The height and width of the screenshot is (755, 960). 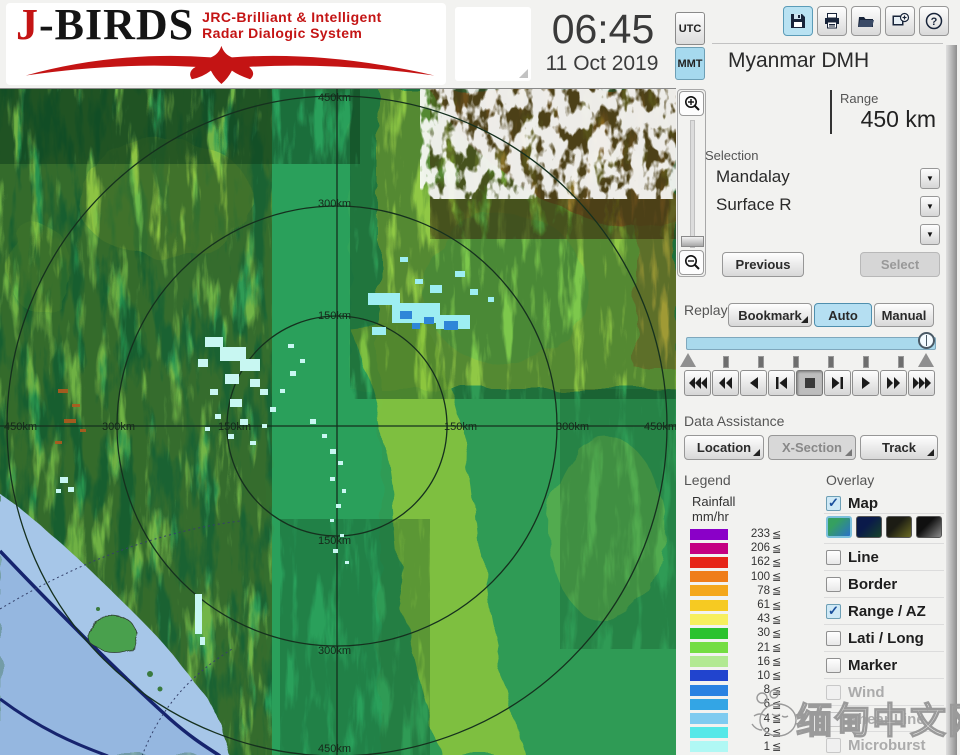 I want to click on fast-forward-button, so click(x=893, y=383).